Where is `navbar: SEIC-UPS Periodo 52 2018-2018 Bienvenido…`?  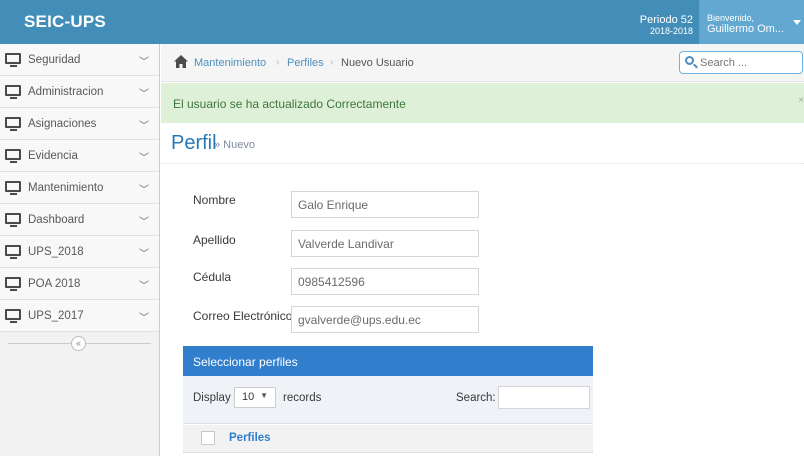
navbar: SEIC-UPS Periodo 52 2018-2018 Bienvenido… is located at coordinates (402, 22).